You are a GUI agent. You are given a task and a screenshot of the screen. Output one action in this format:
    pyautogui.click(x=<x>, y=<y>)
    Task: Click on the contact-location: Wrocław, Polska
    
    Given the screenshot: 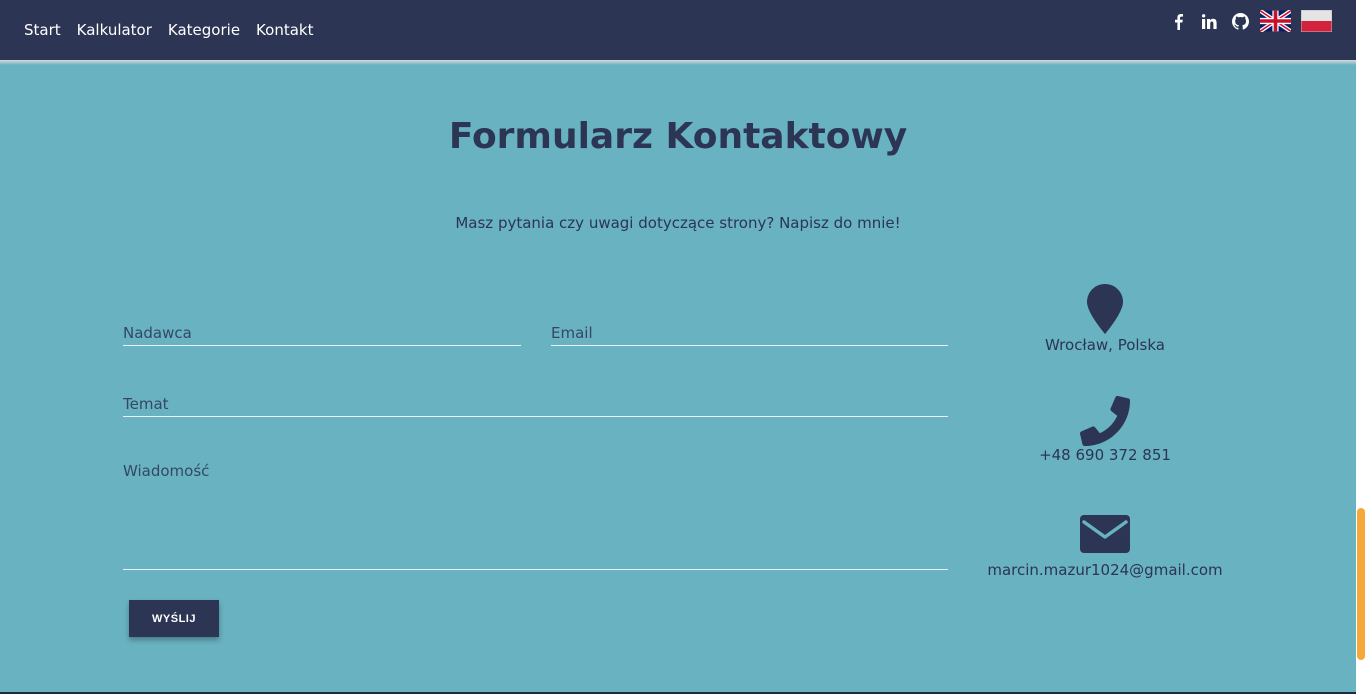 What is the action you would take?
    pyautogui.click(x=1105, y=319)
    